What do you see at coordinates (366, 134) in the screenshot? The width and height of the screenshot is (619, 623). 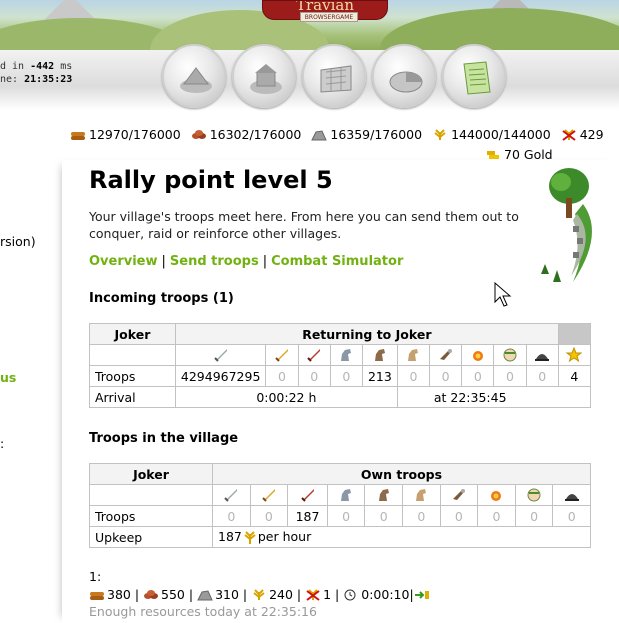 I see `iron-resource: 16359/176000` at bounding box center [366, 134].